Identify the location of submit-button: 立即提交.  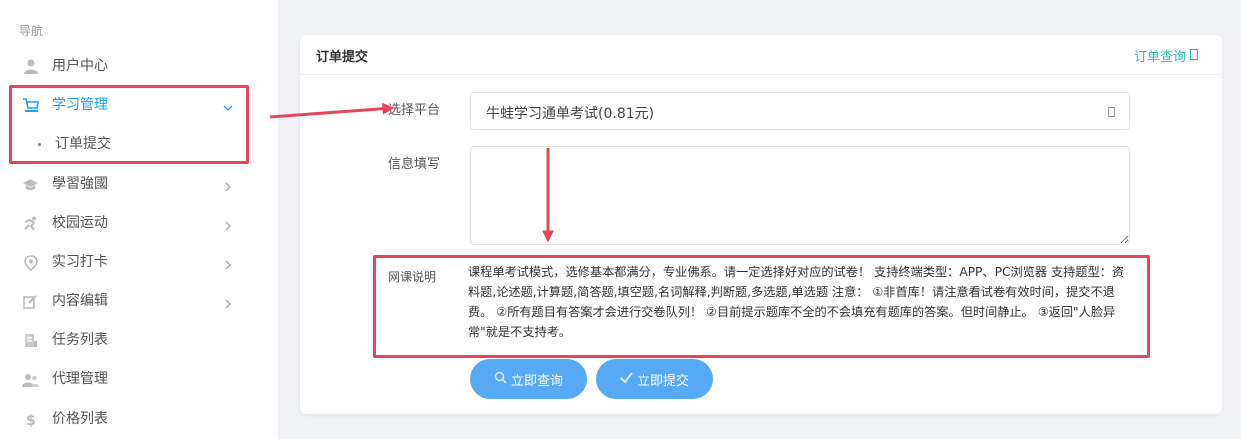
(654, 379).